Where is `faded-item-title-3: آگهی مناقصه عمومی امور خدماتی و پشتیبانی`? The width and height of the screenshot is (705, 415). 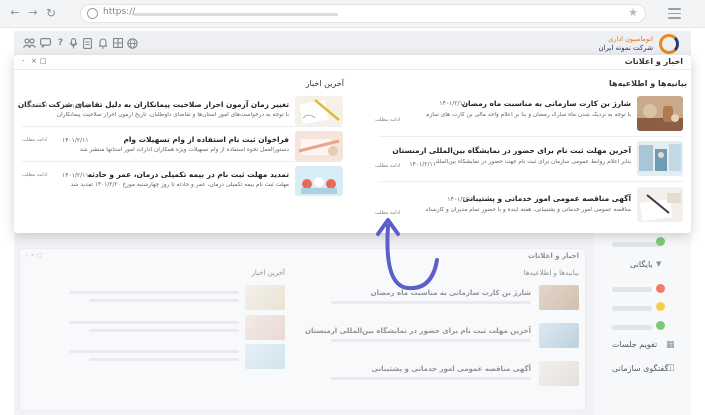 faded-item-title-3: آگهی مناقصه عمومی امور خدماتی و پشتیبانی is located at coordinates (451, 369).